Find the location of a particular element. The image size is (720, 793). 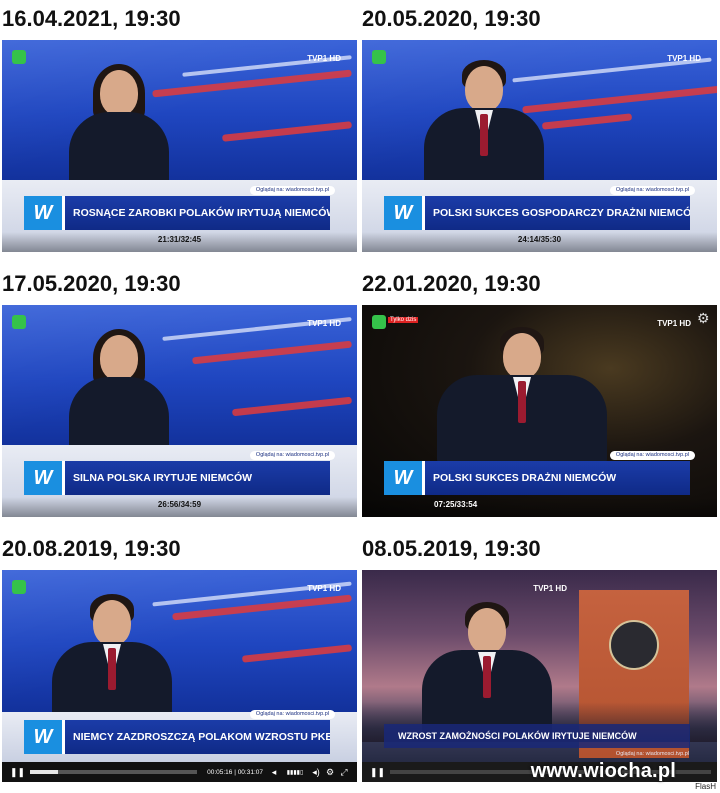

timecode: 00:05:16 | 00:31:07 is located at coordinates (235, 772).